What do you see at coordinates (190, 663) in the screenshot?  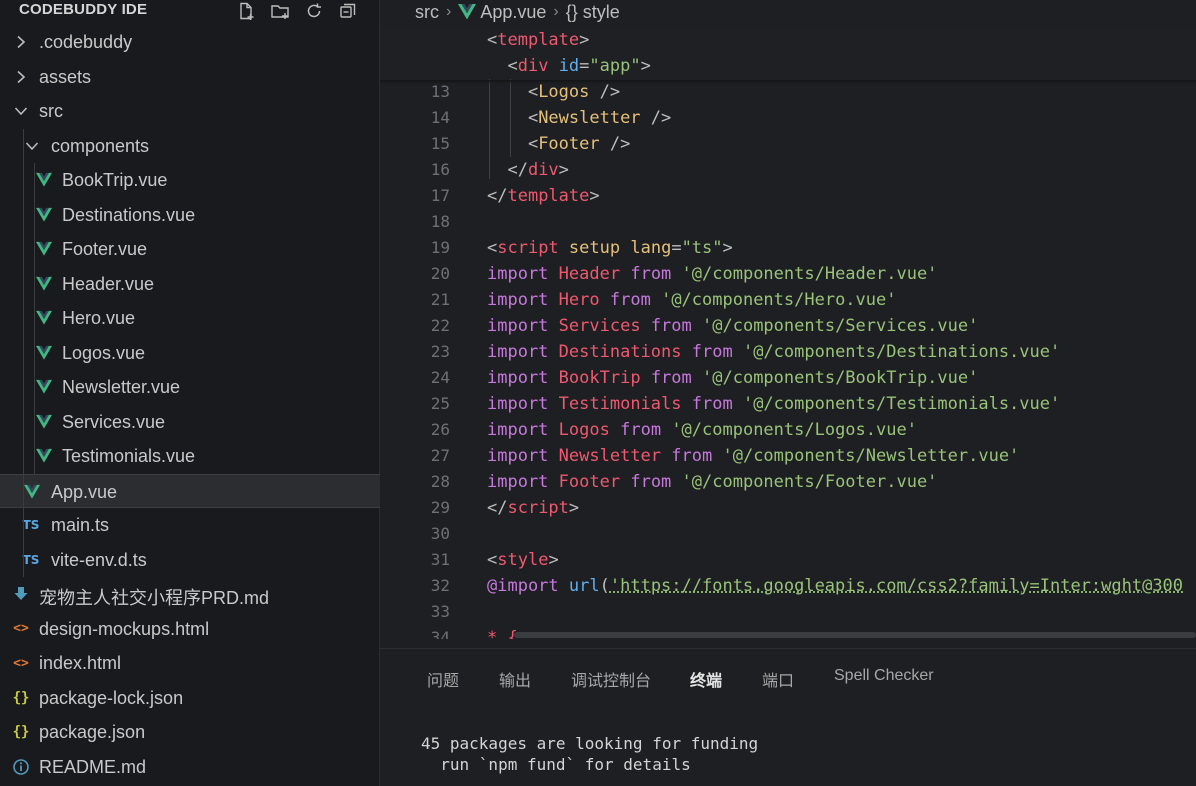 I see `tree-file-index-html: <> index.html` at bounding box center [190, 663].